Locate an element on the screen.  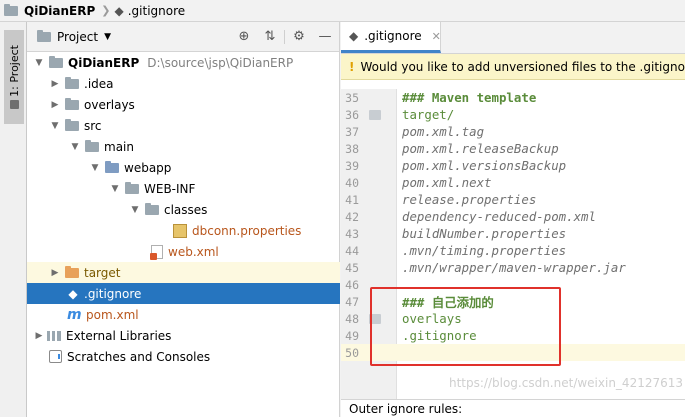
tree-node-overlays: ▶ overlays is located at coordinates (183, 104).